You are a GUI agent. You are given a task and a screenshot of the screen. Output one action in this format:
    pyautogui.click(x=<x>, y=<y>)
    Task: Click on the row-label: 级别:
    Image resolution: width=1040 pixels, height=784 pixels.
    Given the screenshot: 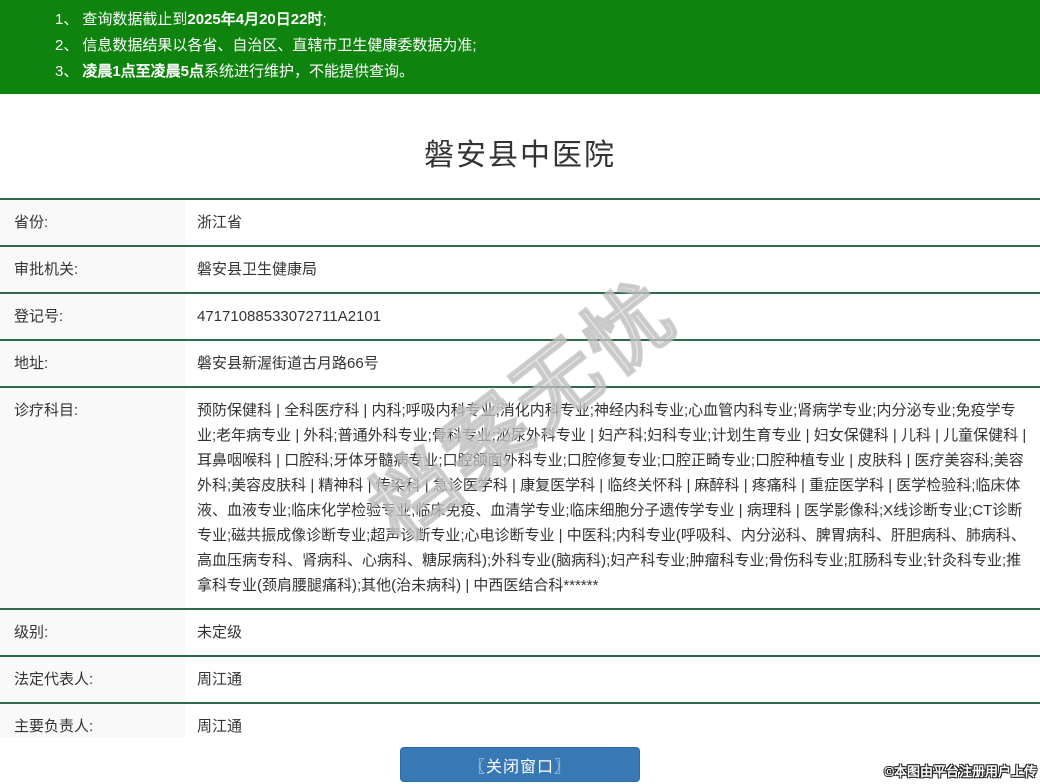 What is the action you would take?
    pyautogui.click(x=92, y=632)
    